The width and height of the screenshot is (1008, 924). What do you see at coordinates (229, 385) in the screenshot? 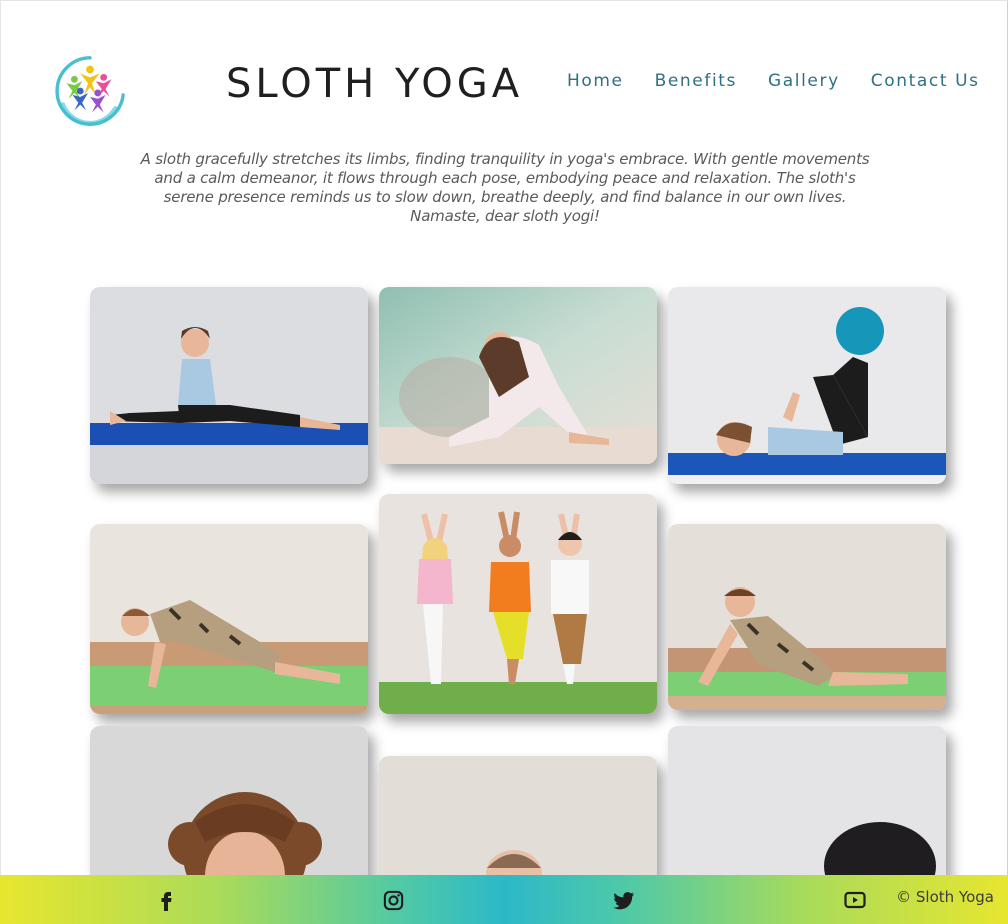
I see `girl-split-photo` at bounding box center [229, 385].